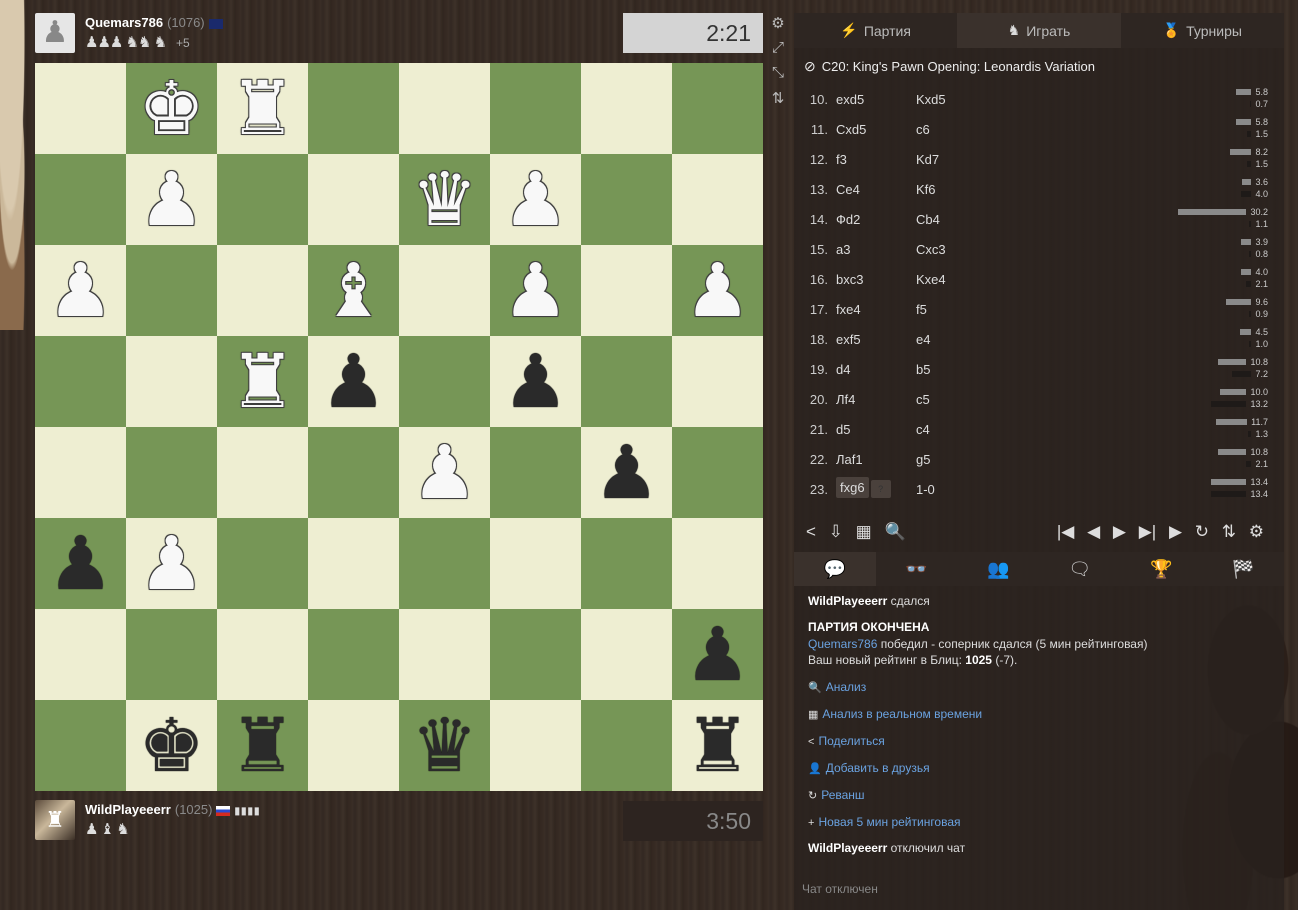 The image size is (1298, 910). Describe the element at coordinates (956, 309) in the screenshot. I see `black-move: f5` at that location.